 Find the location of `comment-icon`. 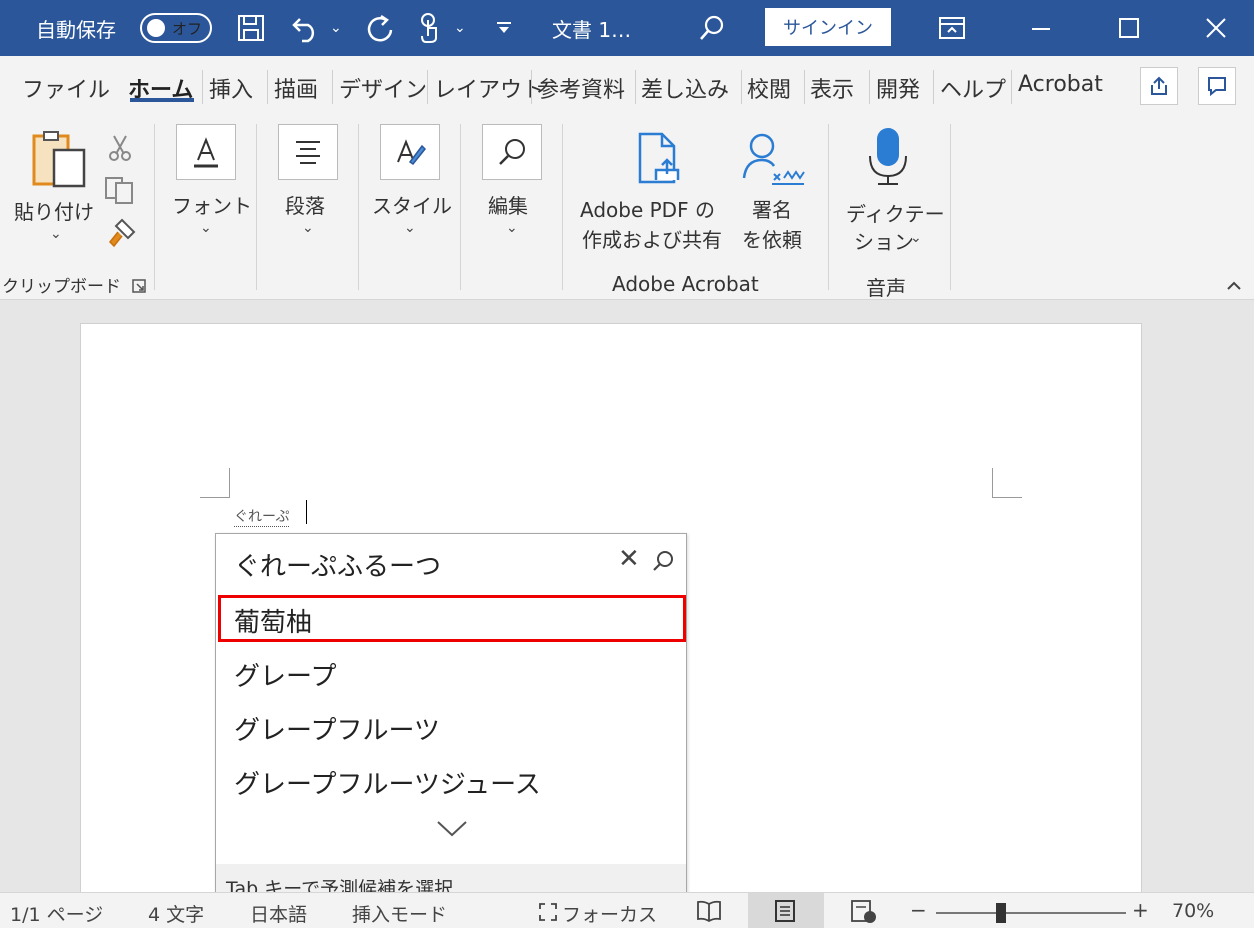

comment-icon is located at coordinates (1217, 87).